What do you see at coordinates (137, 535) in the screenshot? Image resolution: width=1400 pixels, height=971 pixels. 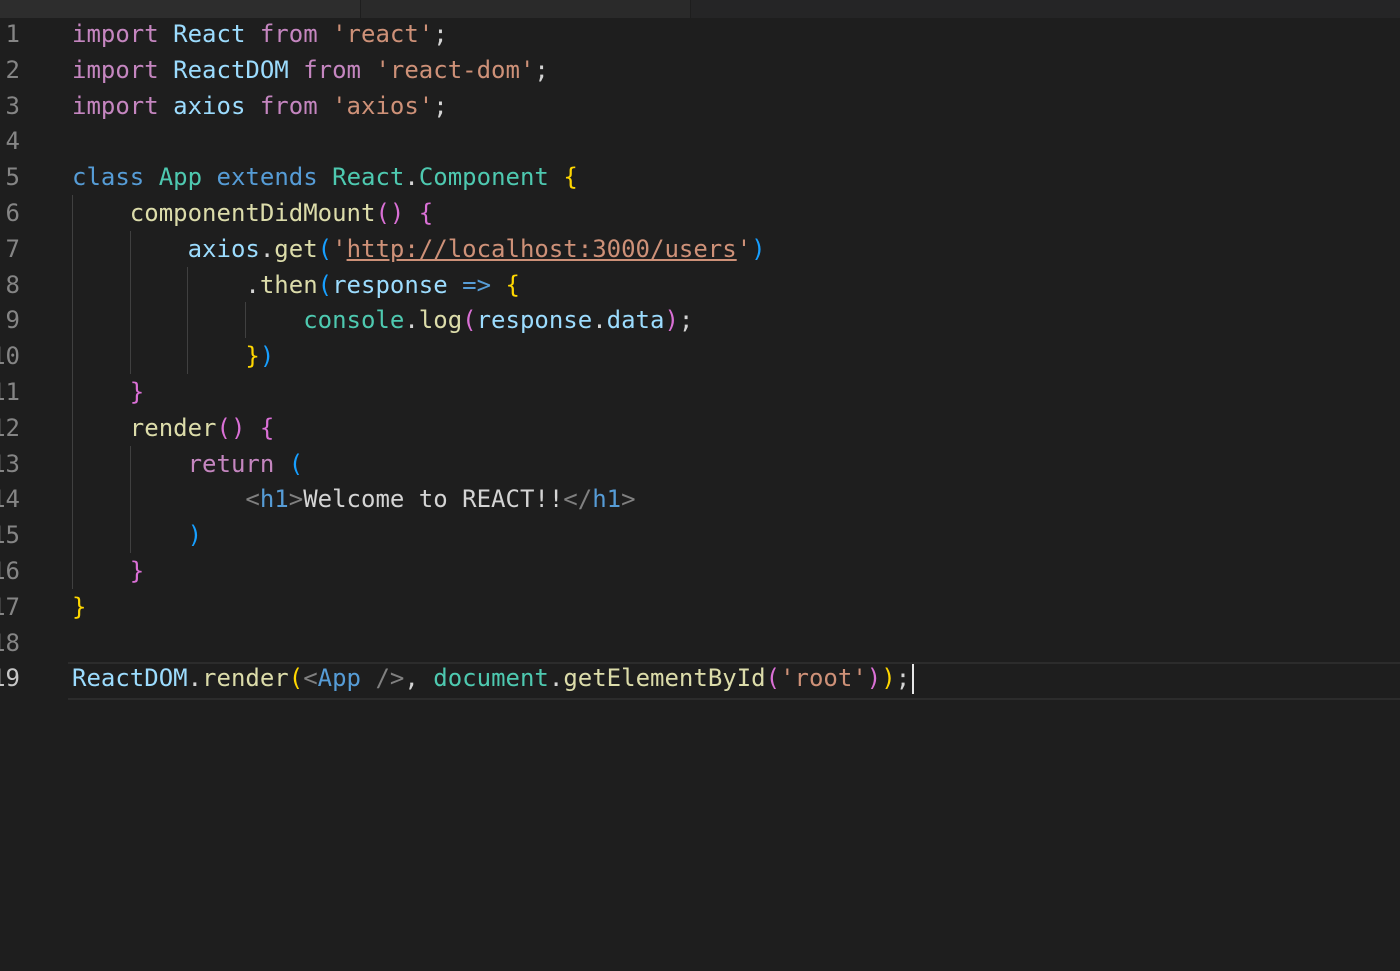 I see `code-line: )` at bounding box center [137, 535].